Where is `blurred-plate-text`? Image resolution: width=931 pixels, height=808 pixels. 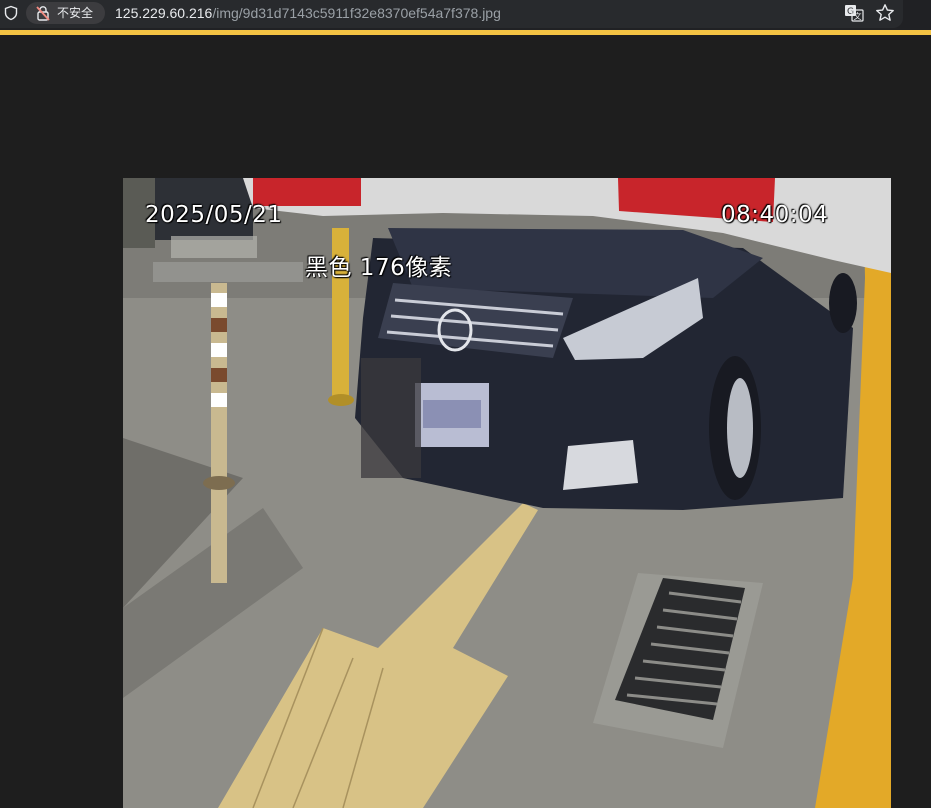 blurred-plate-text is located at coordinates (228, 272).